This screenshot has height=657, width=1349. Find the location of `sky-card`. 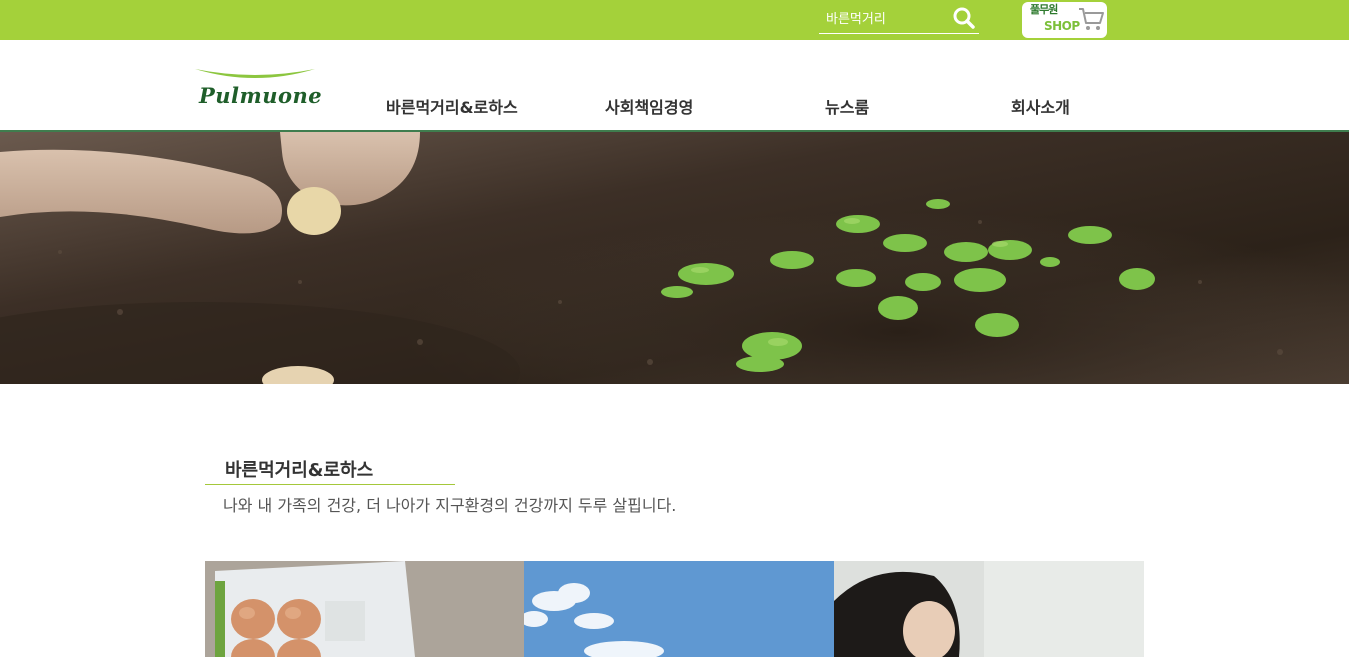

sky-card is located at coordinates (679, 609).